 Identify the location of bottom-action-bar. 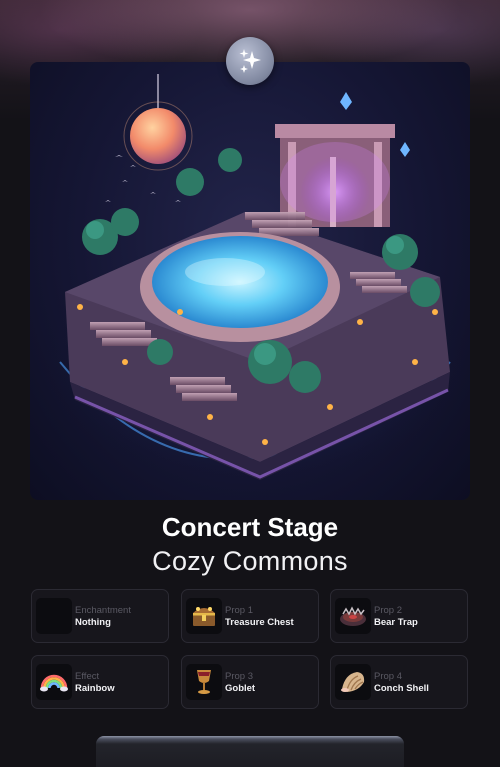
(250, 751).